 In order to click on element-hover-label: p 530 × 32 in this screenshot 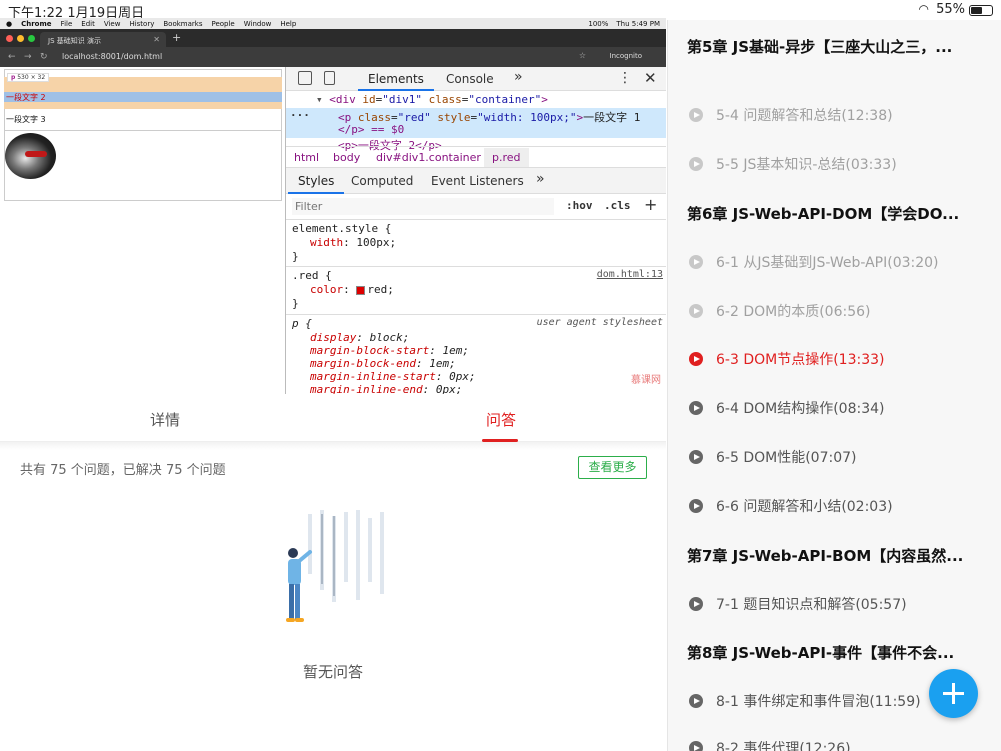, I will do `click(28, 77)`.